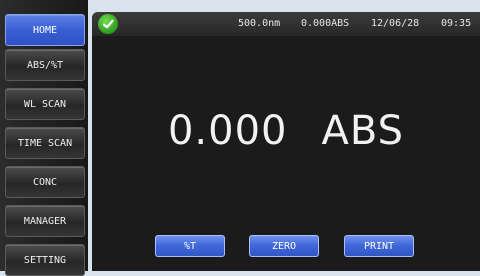 This screenshot has height=276, width=480. I want to click on sidebar-item-setting: SETTING, so click(45, 260).